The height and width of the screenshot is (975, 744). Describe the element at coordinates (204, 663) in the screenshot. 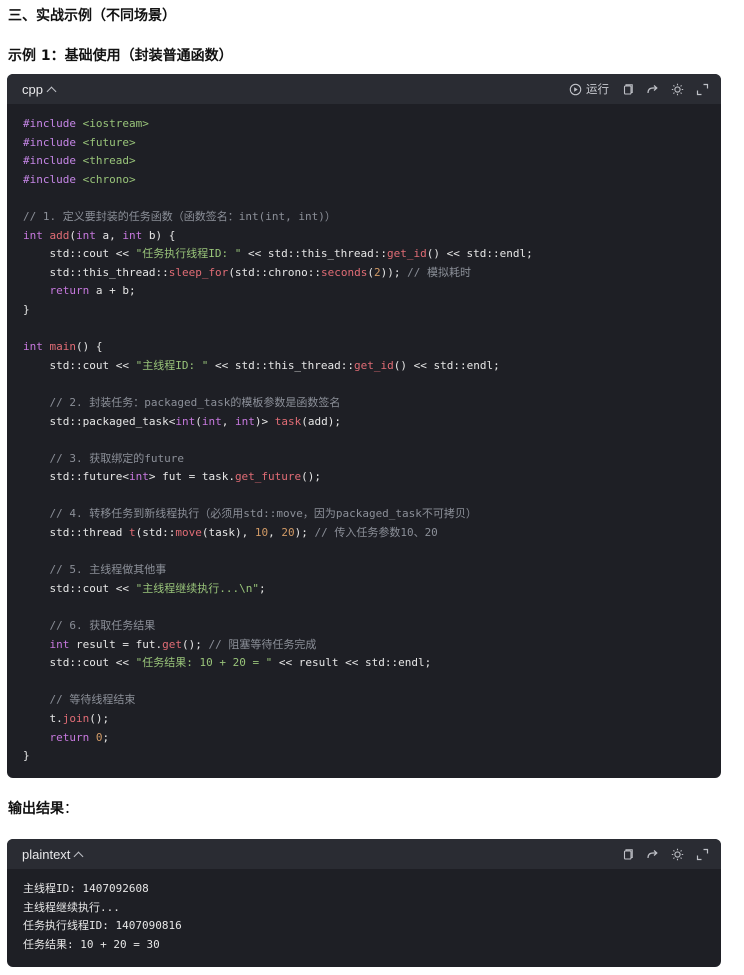

I see `code-token: "任务结果: 10 + 20 = "` at that location.